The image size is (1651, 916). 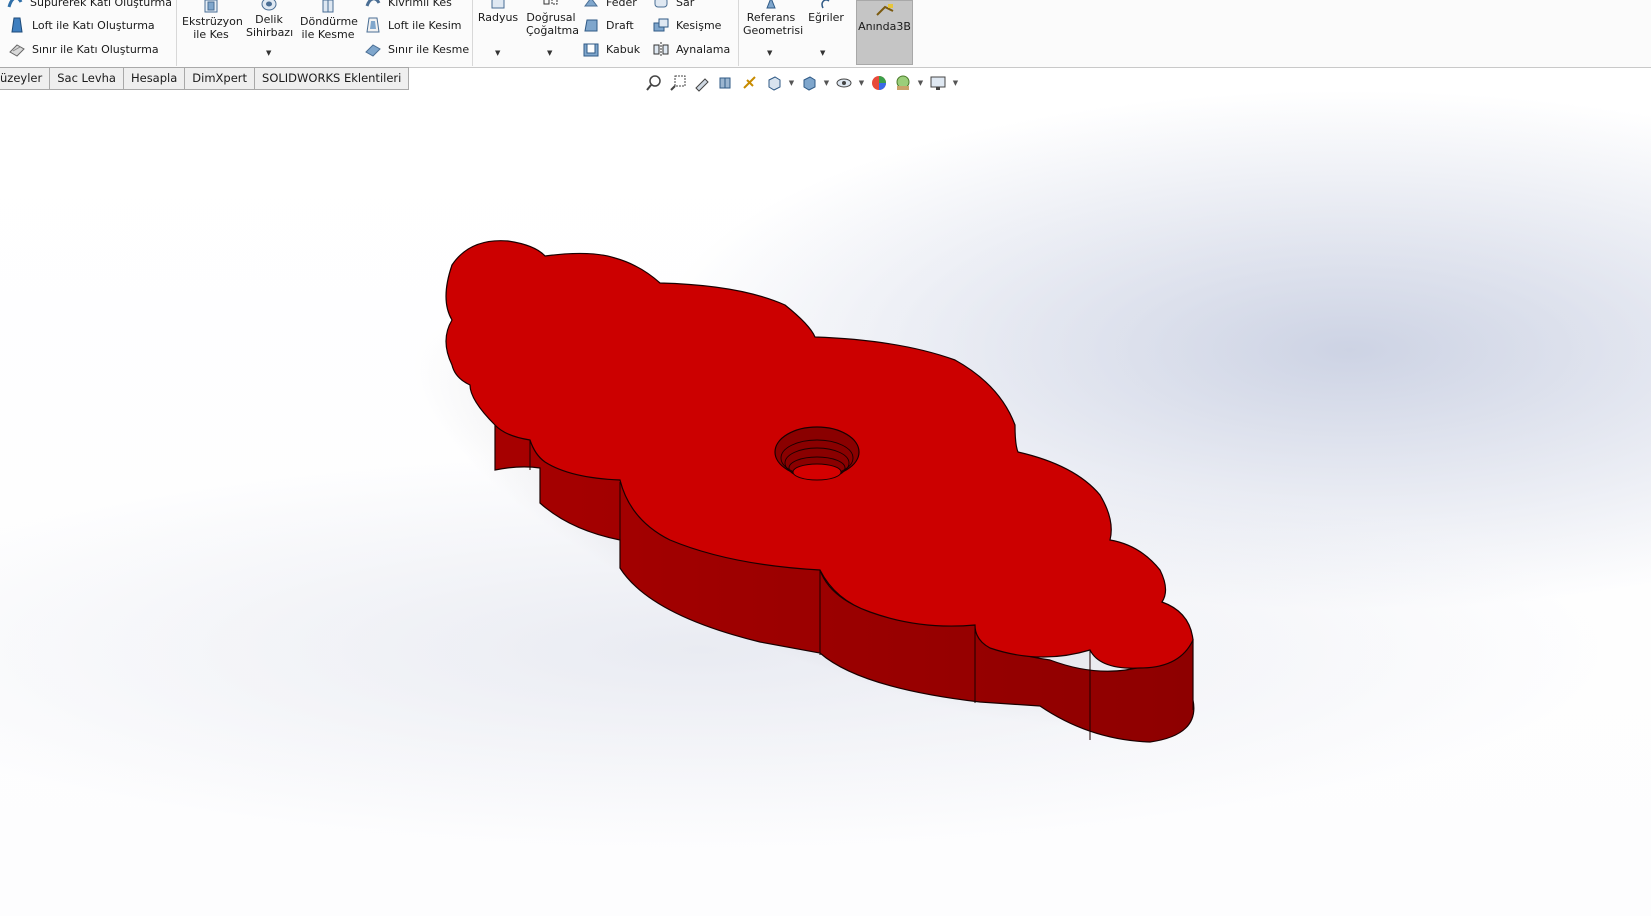 I want to click on section-view-icon, so click(x=726, y=83).